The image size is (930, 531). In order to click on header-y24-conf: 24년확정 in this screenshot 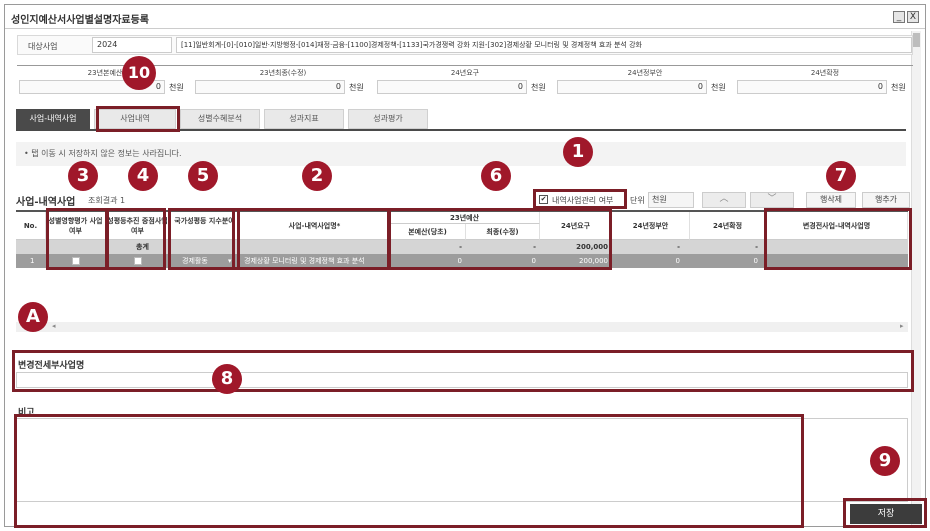, I will do `click(728, 226)`.